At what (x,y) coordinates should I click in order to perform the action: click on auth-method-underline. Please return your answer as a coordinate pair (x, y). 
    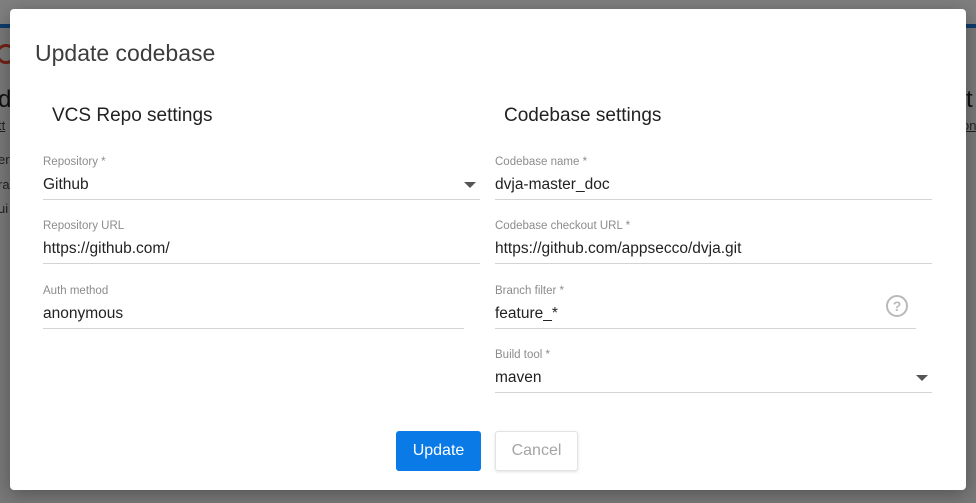
    Looking at the image, I should click on (253, 328).